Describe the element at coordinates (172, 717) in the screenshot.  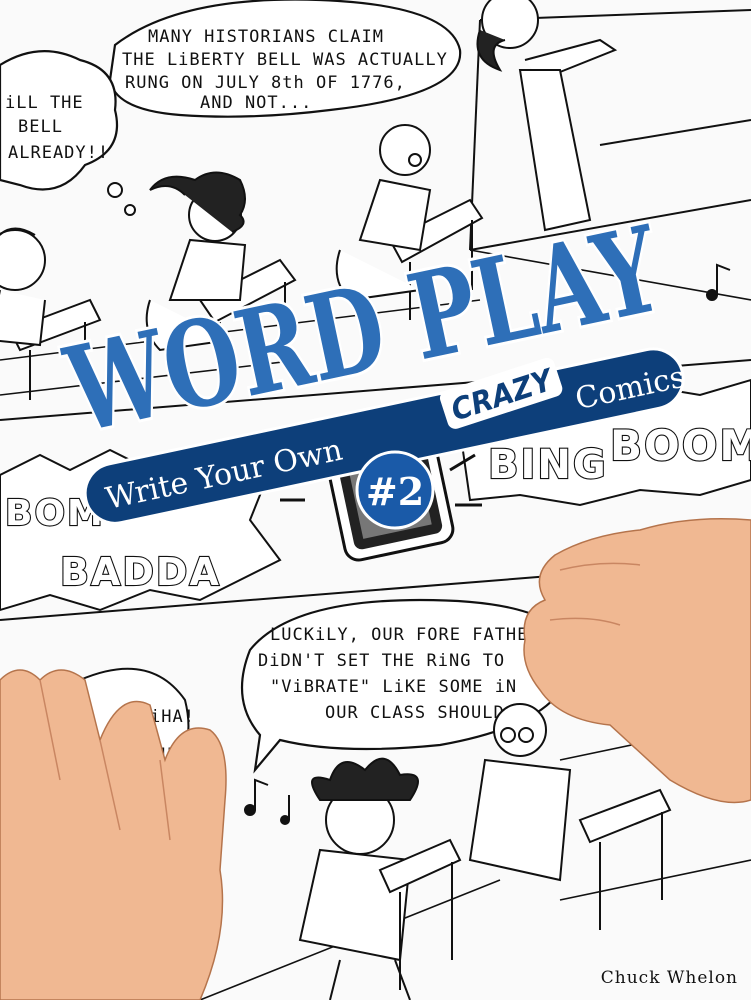
I see `left-line-1: iHA!` at that location.